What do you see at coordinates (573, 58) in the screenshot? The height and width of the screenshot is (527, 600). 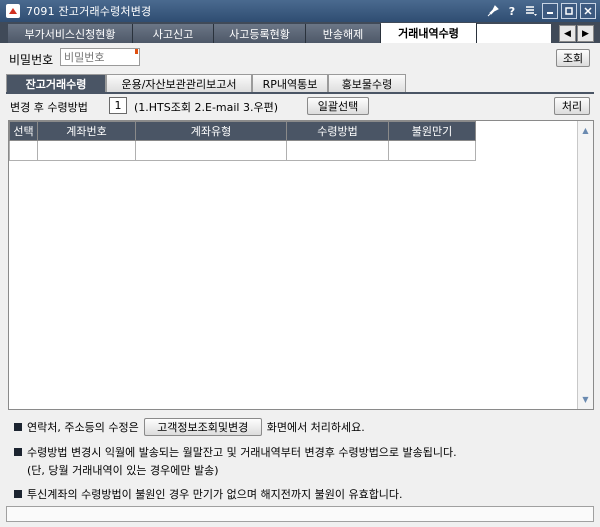 I see `inquiry-button: 조회` at bounding box center [573, 58].